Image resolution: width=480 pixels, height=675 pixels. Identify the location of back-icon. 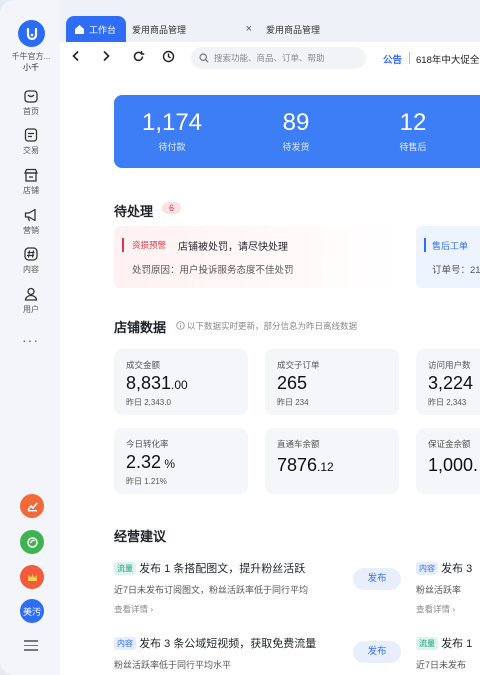
(76, 58).